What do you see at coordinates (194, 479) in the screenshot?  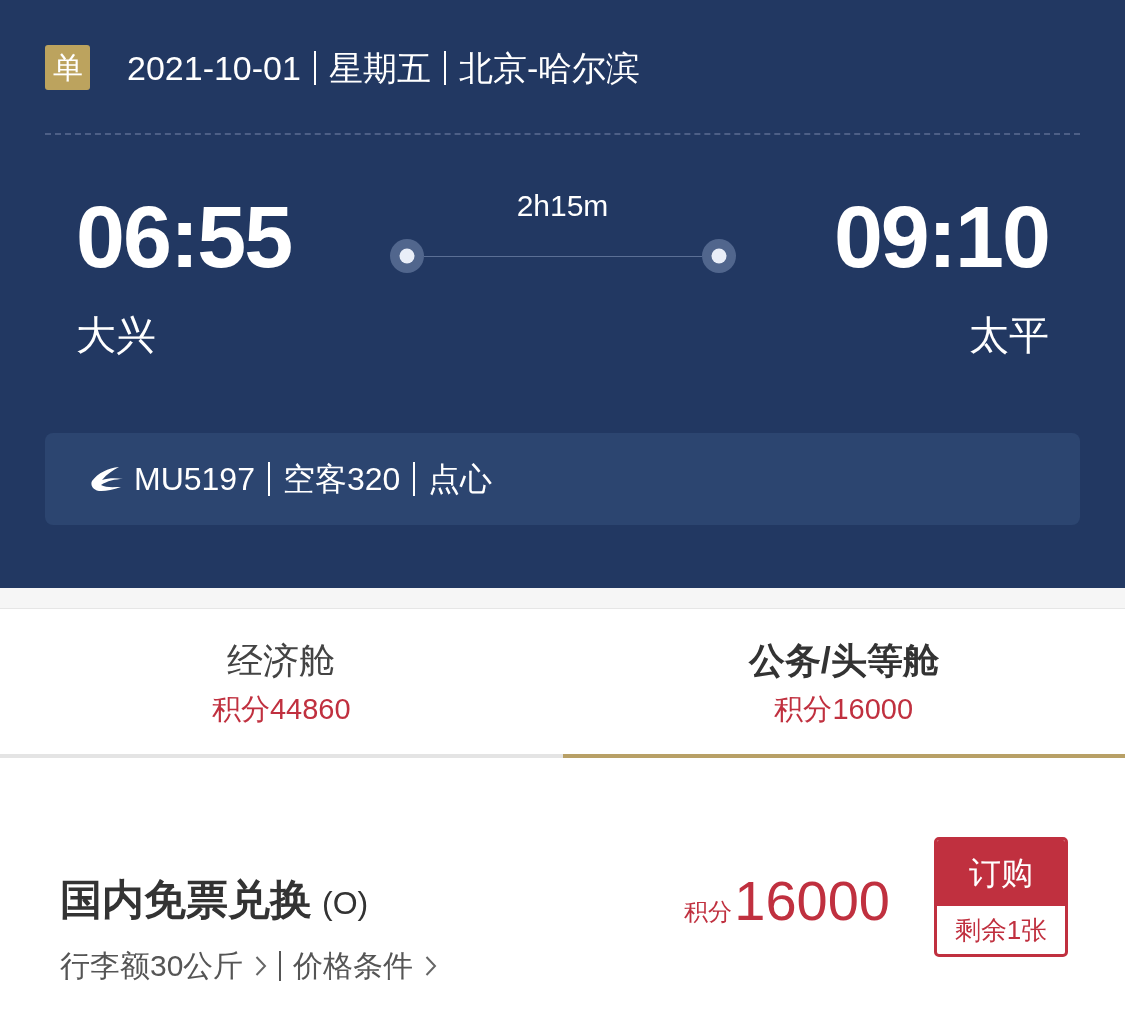 I see `flight-number: MU5197` at bounding box center [194, 479].